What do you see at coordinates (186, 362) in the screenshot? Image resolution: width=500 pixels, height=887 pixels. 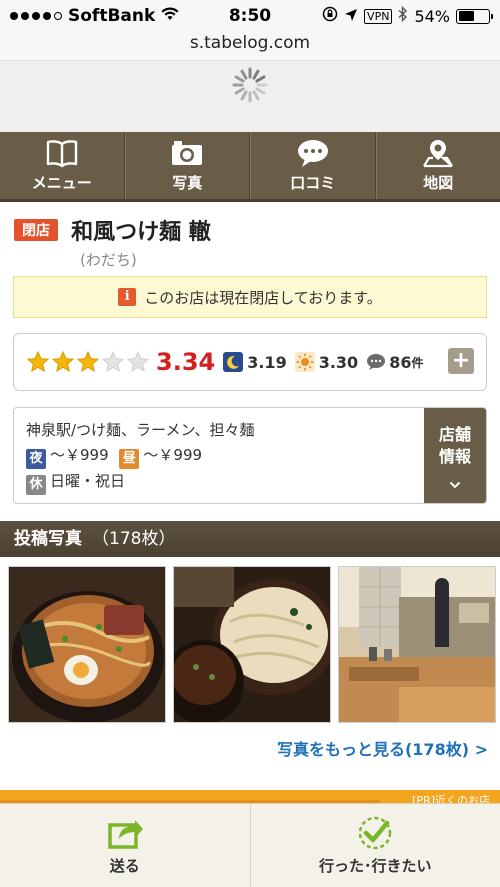 I see `rating-score: 3.34` at bounding box center [186, 362].